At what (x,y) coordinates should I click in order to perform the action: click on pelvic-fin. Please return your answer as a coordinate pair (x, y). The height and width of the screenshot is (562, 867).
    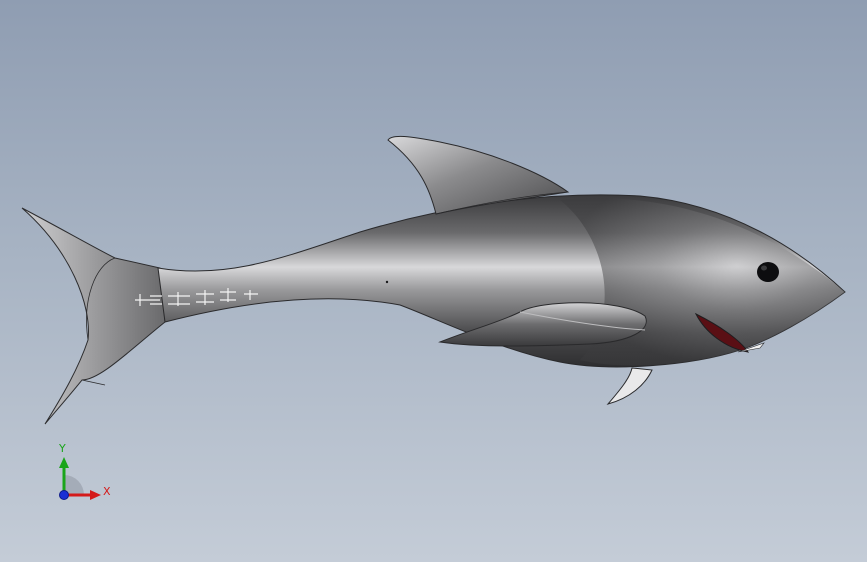
    Looking at the image, I should click on (629, 386).